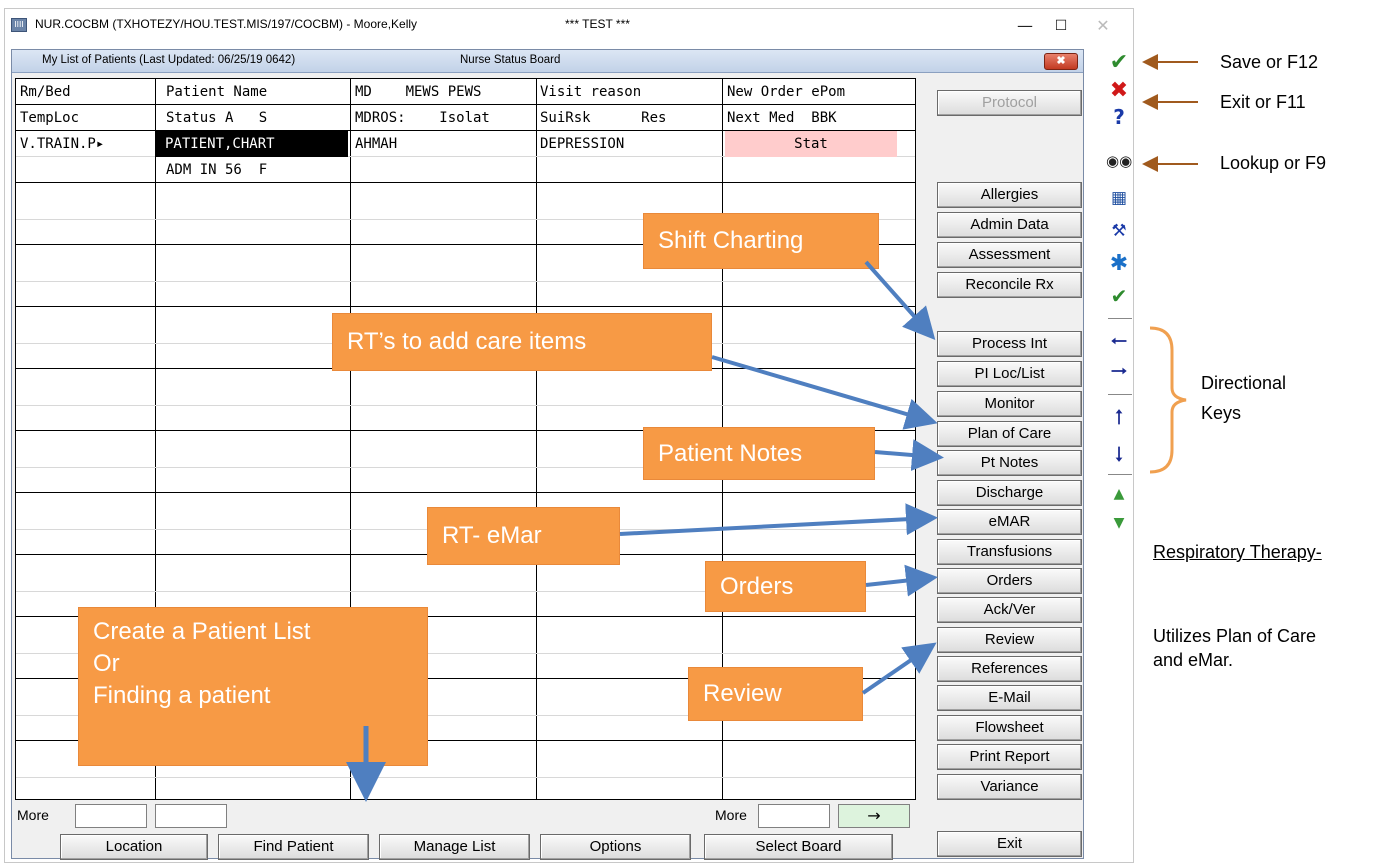 This screenshot has width=1400, height=863. What do you see at coordinates (216, 92) in the screenshot?
I see `header-patient-name: Patient Name` at bounding box center [216, 92].